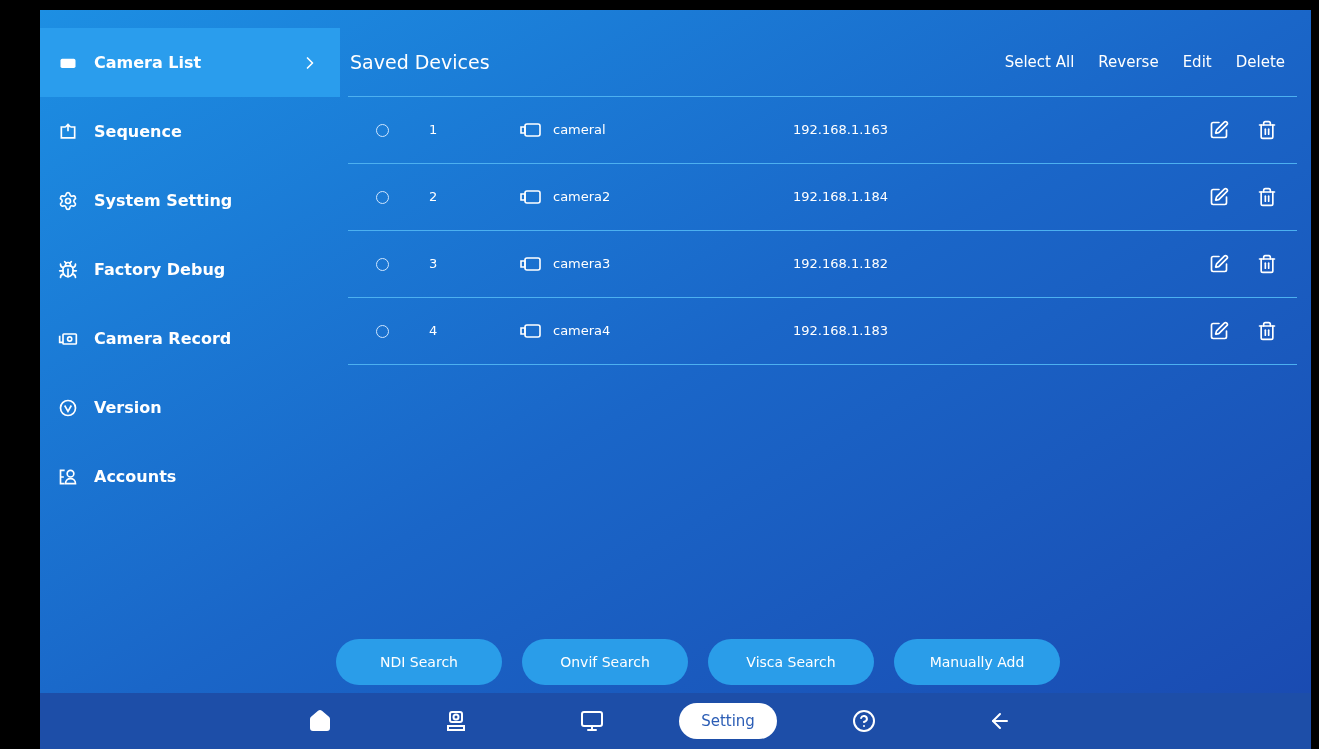  I want to click on header-action-button: Delete, so click(1260, 62).